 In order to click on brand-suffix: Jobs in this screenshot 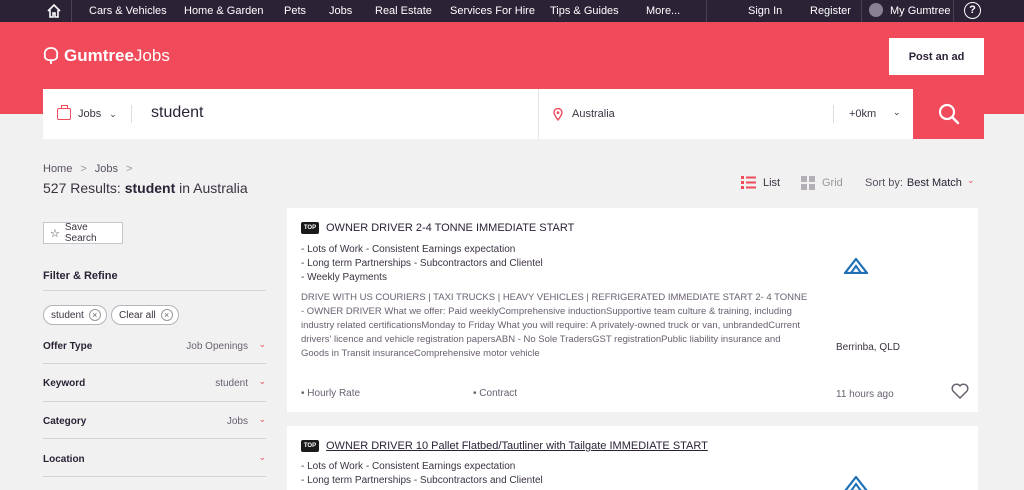, I will do `click(151, 55)`.